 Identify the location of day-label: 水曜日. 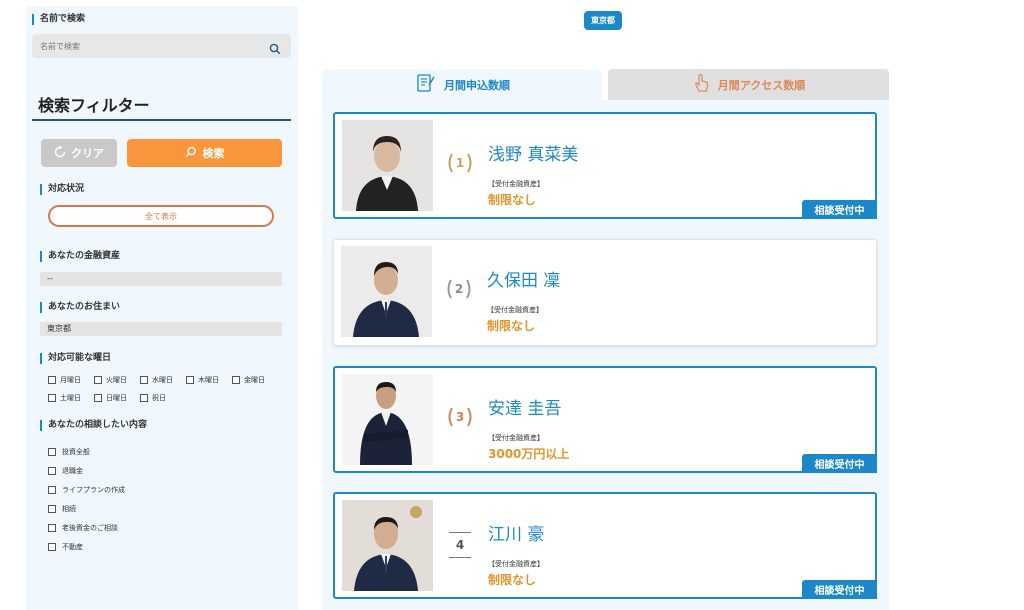
(162, 380).